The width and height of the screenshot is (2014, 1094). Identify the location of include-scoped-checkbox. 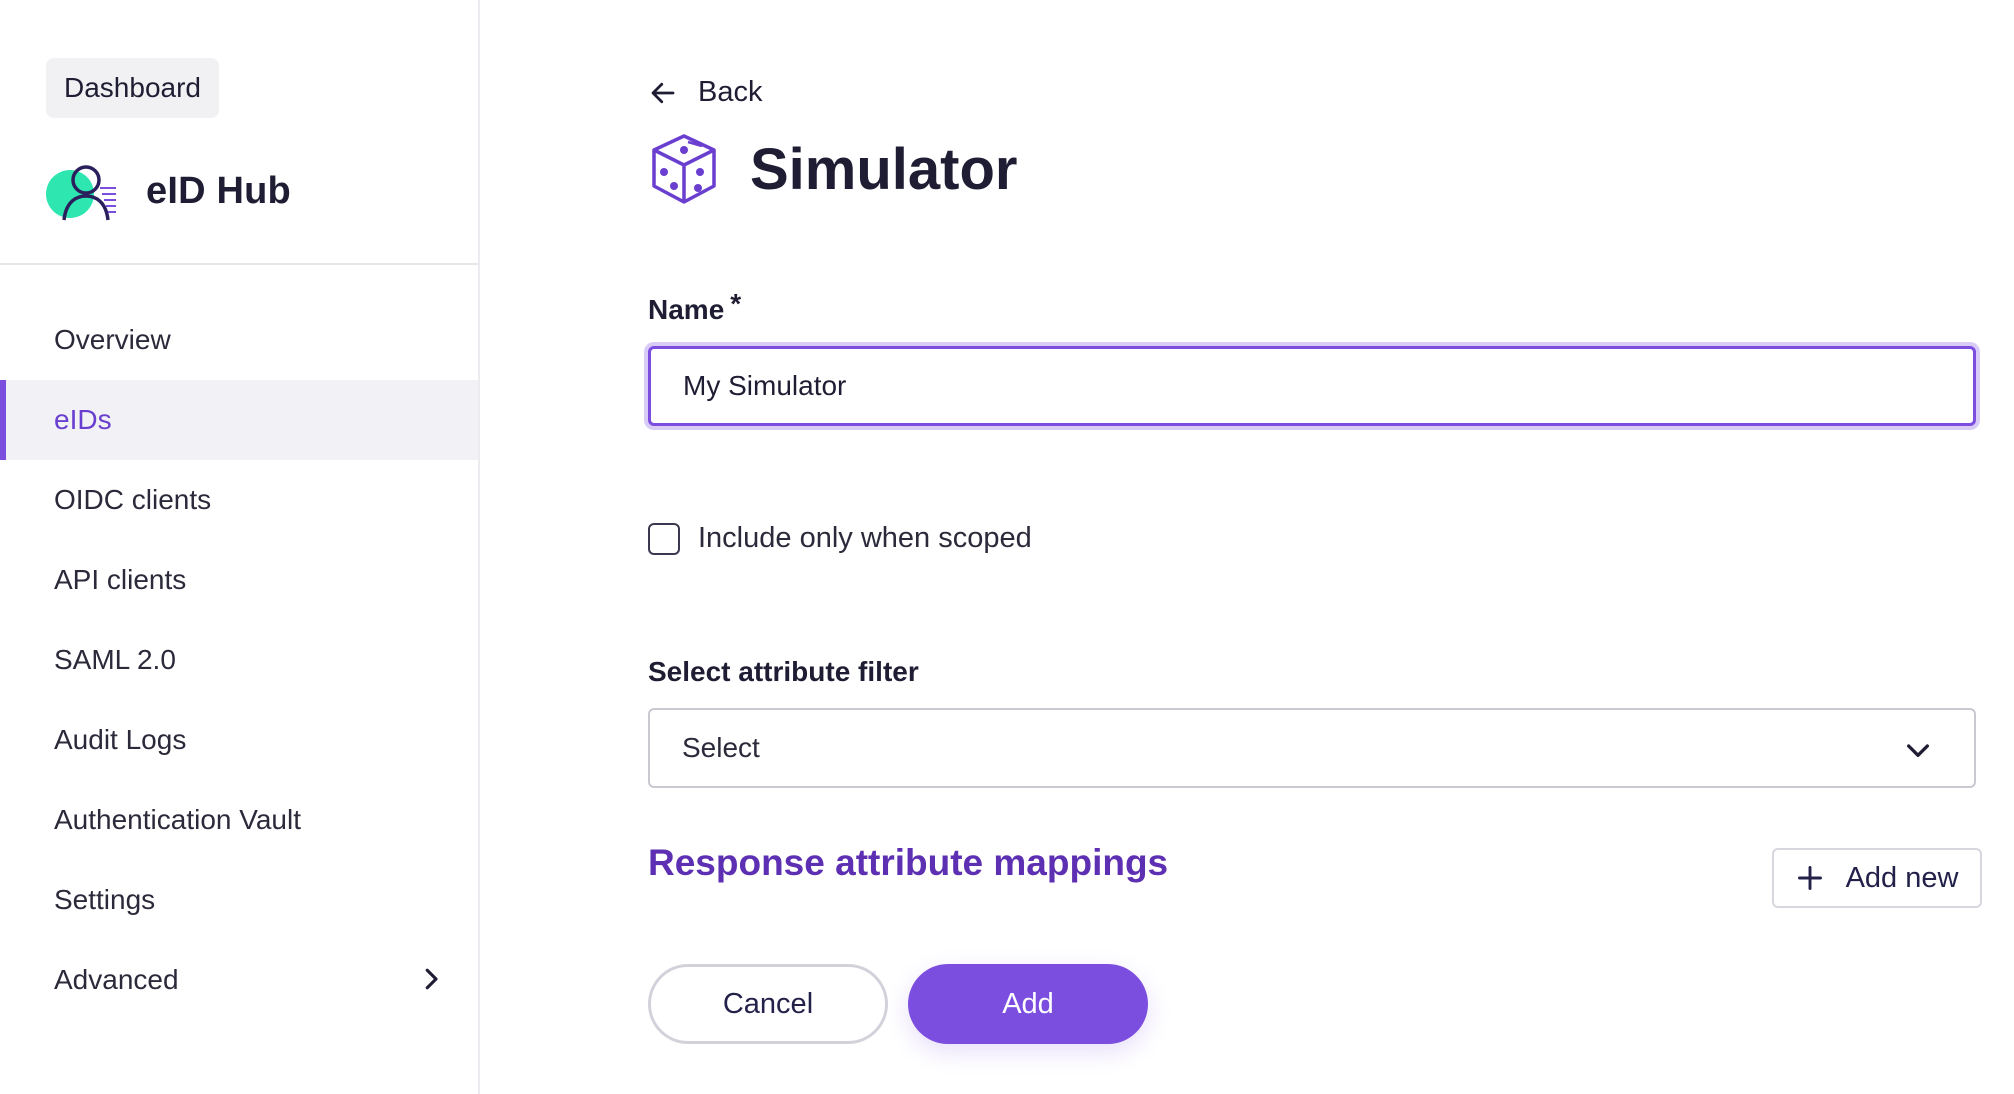
(664, 538).